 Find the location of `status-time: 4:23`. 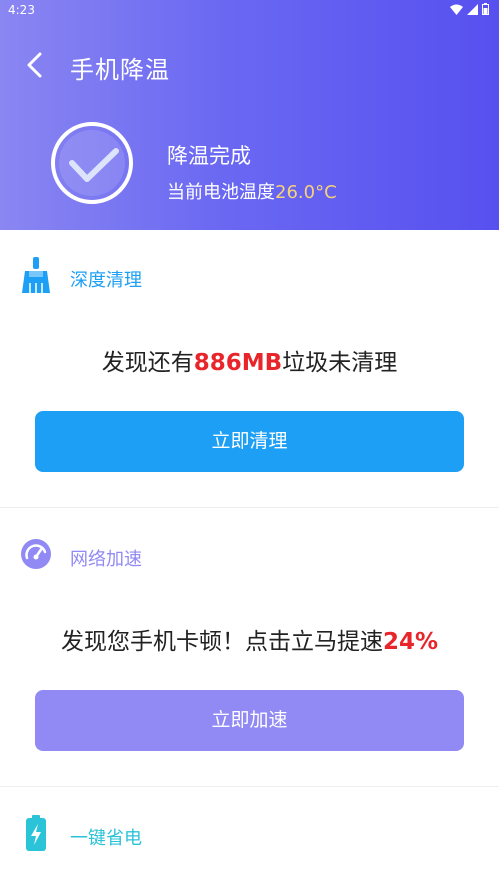

status-time: 4:23 is located at coordinates (21, 10).